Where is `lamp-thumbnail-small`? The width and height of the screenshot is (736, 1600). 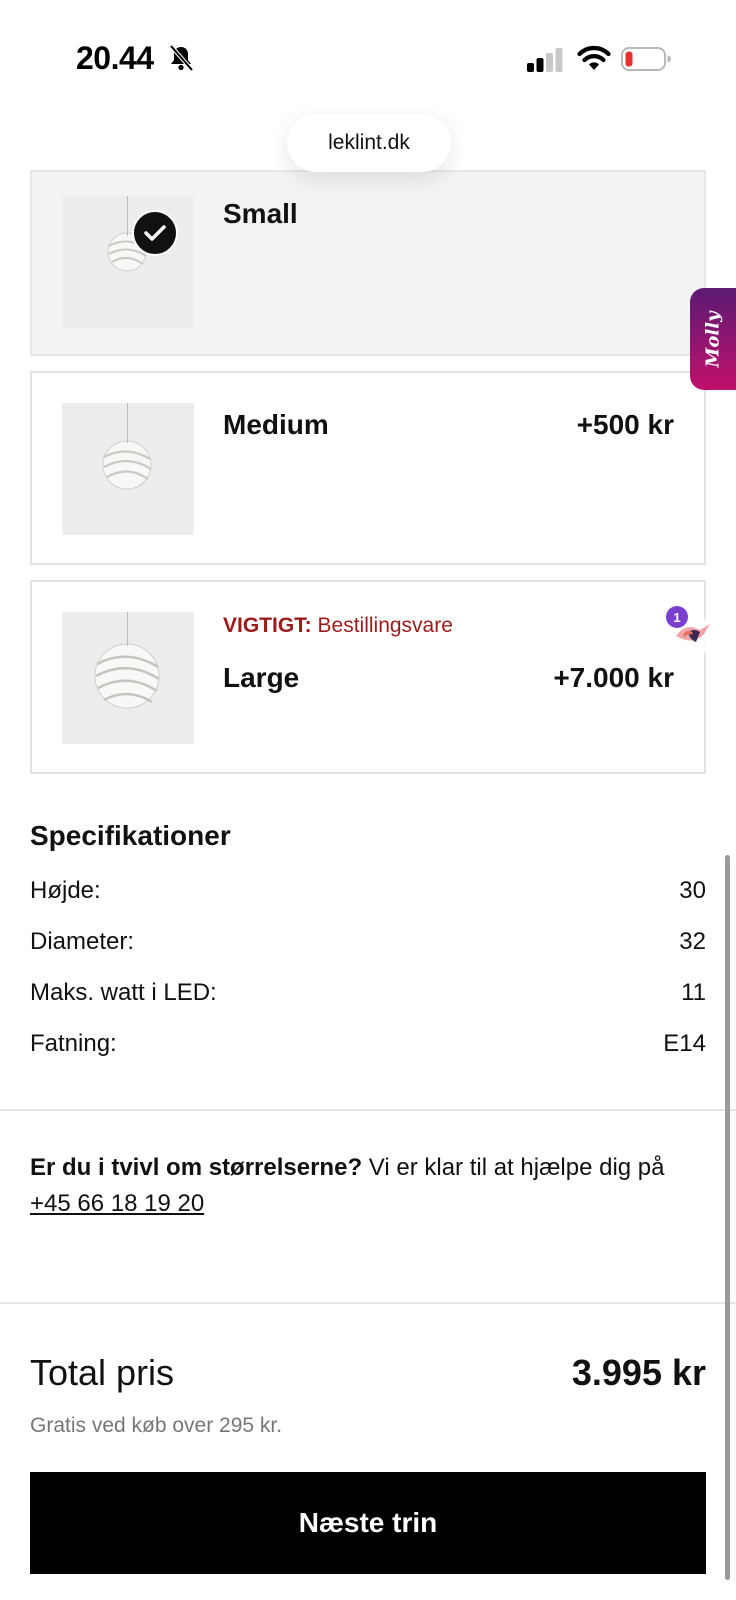 lamp-thumbnail-small is located at coordinates (128, 262).